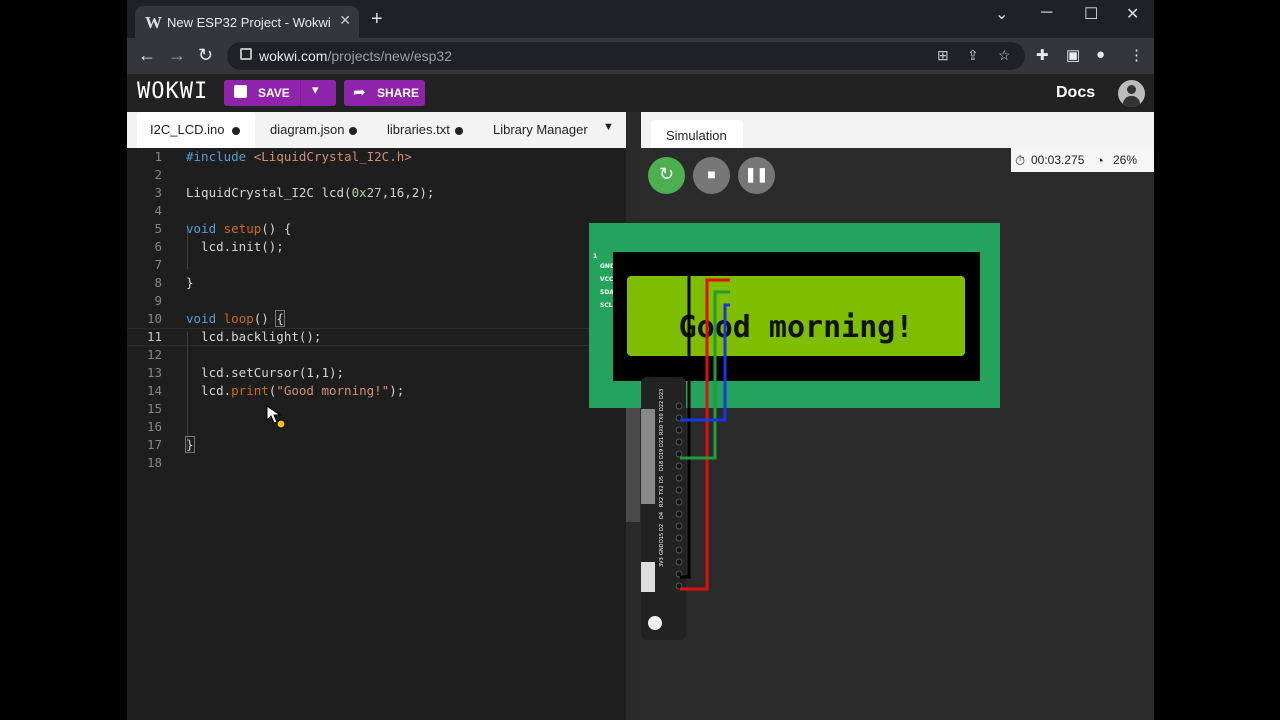 The width and height of the screenshot is (1280, 720). I want to click on esp32-pin-label: D22, so click(662, 405).